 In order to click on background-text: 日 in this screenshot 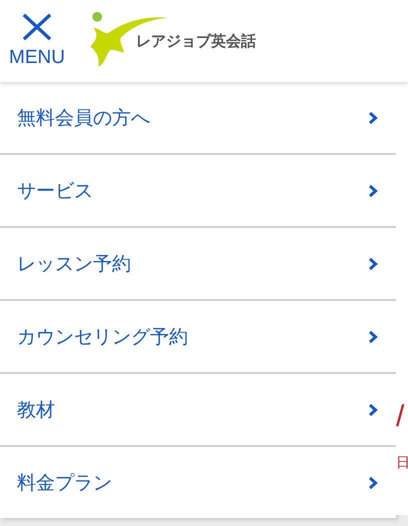, I will do `click(402, 463)`.